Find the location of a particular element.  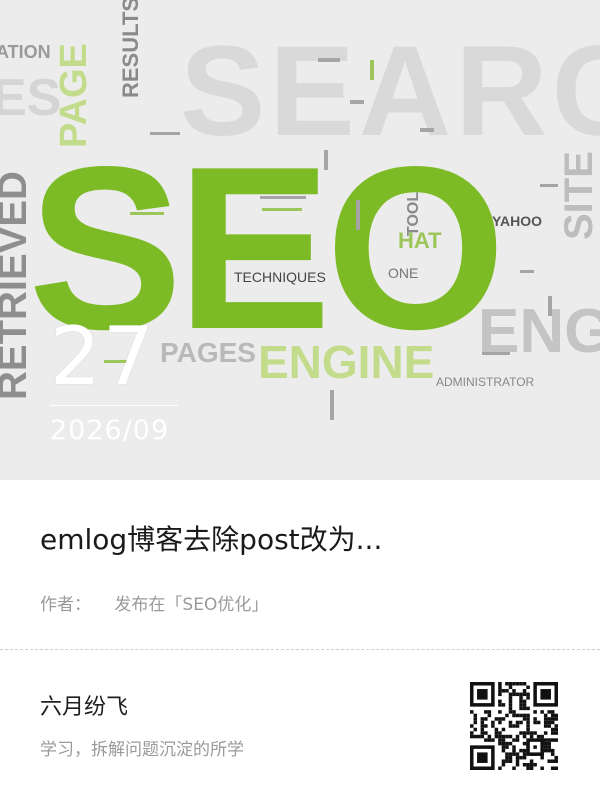

site-word: SITE is located at coordinates (578, 195).